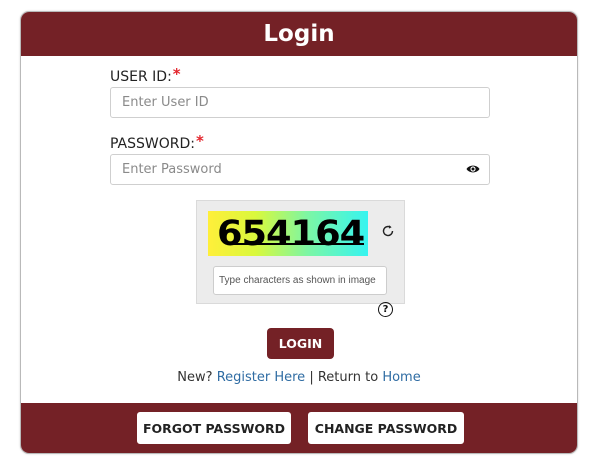  What do you see at coordinates (300, 169) in the screenshot?
I see `password-input` at bounding box center [300, 169].